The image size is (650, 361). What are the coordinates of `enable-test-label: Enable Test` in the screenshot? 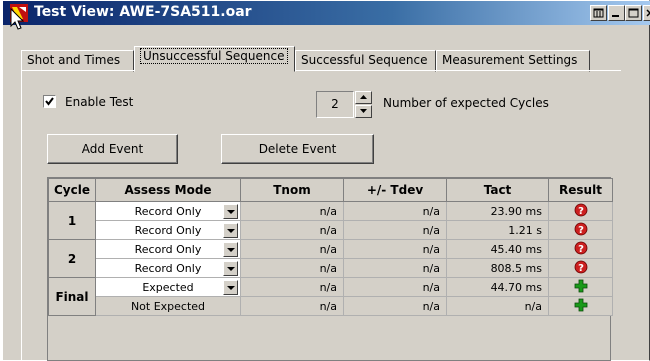 It's located at (99, 102).